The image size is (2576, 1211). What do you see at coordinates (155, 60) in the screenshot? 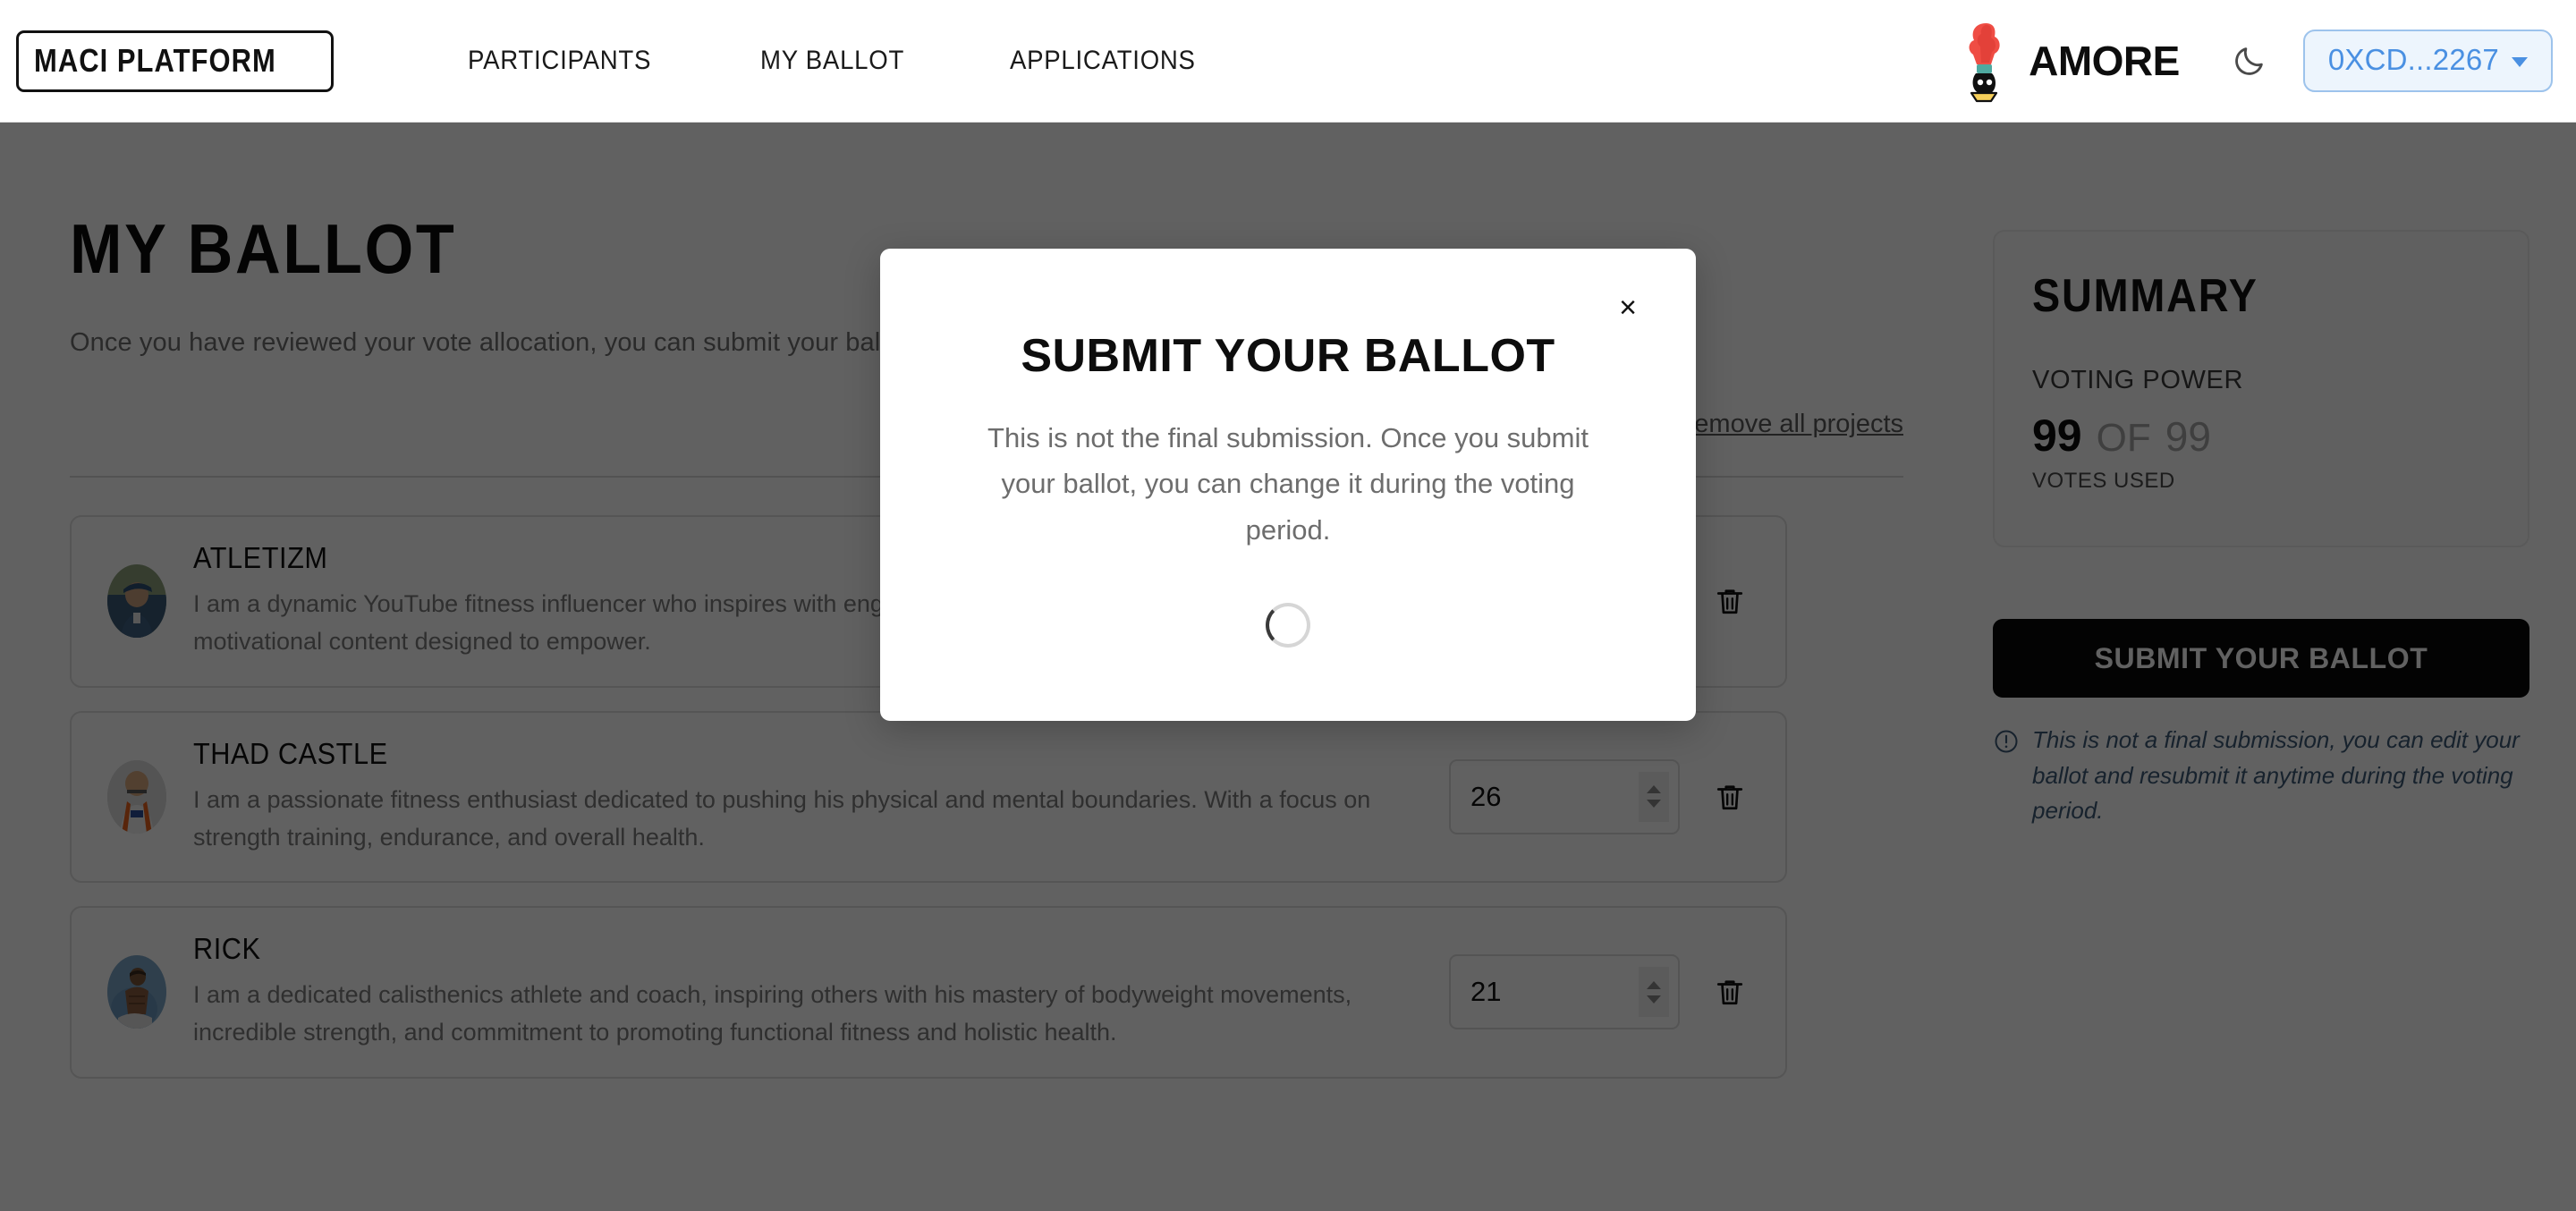
I see `logo-text: MACI PLATFORM` at bounding box center [155, 60].